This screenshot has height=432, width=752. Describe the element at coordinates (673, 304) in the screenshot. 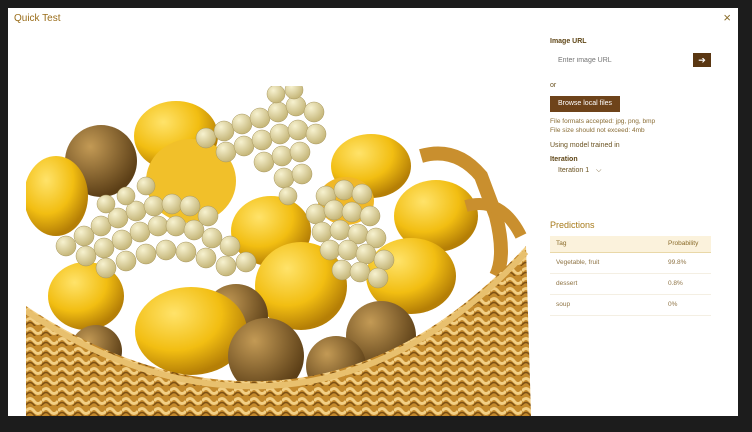

I see `probability-cell: 0%` at that location.